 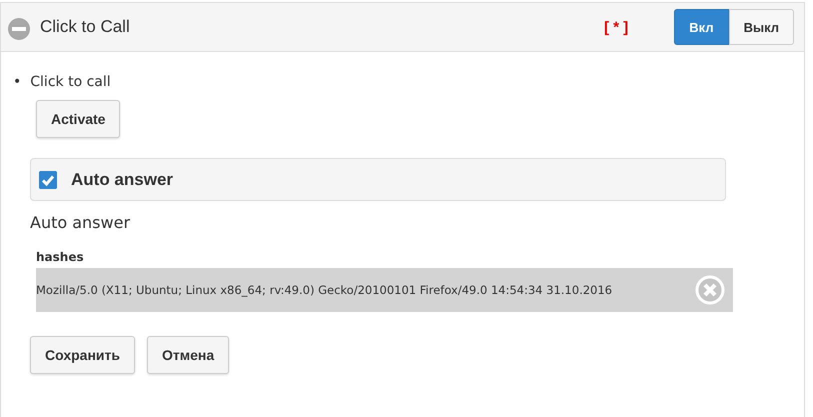 I want to click on form-button: Отмена, so click(x=188, y=355).